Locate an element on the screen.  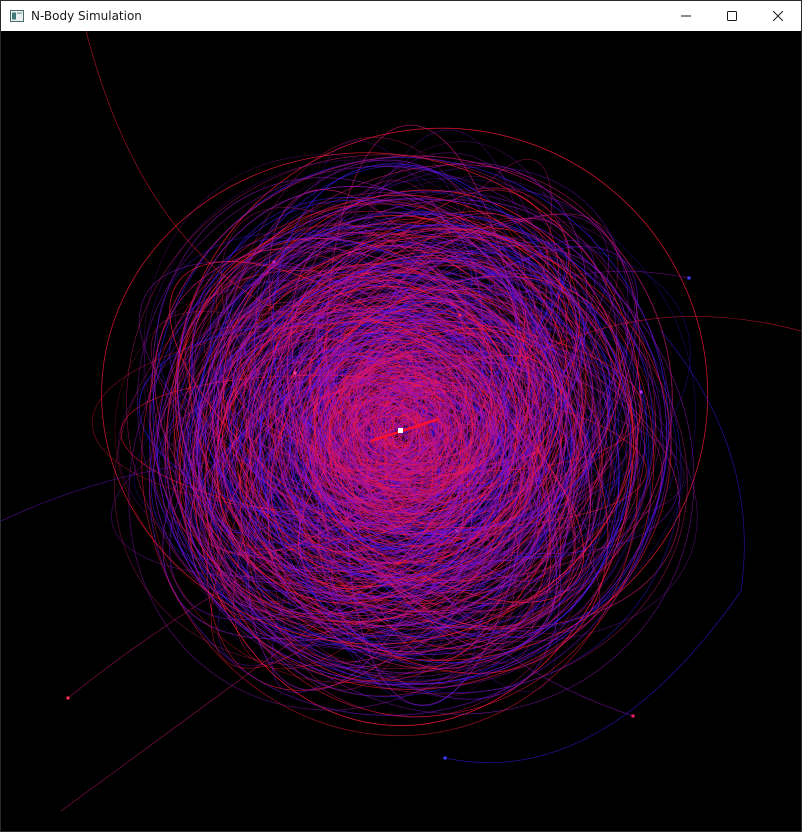
close-button is located at coordinates (778, 16).